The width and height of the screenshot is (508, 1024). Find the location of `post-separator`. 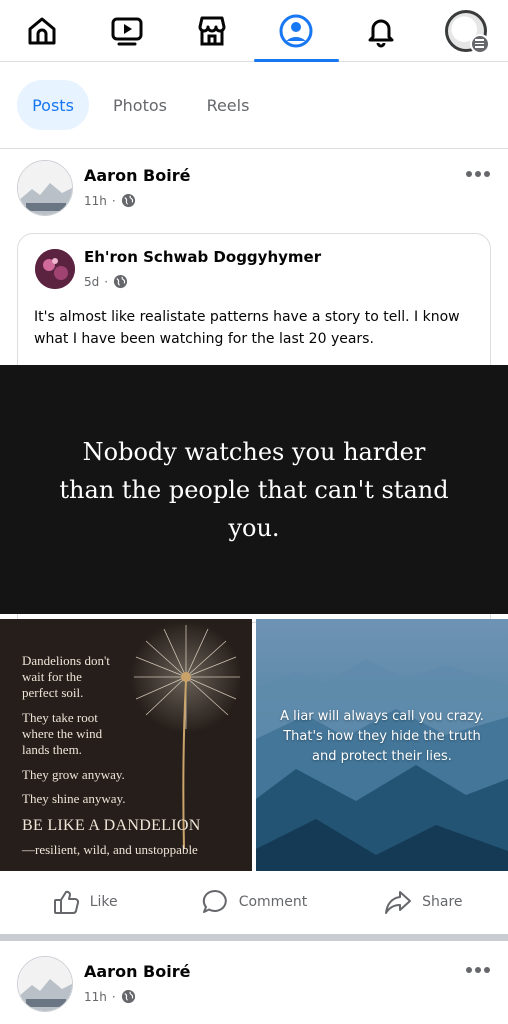

post-separator is located at coordinates (254, 937).